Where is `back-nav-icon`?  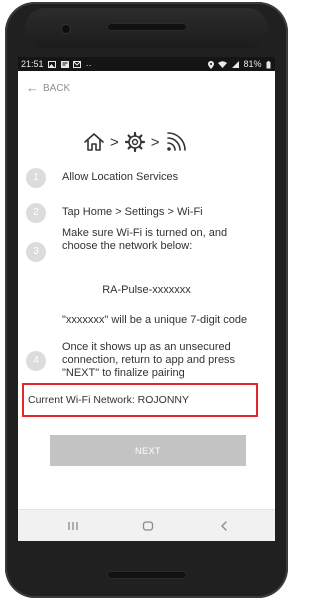 back-nav-icon is located at coordinates (224, 526).